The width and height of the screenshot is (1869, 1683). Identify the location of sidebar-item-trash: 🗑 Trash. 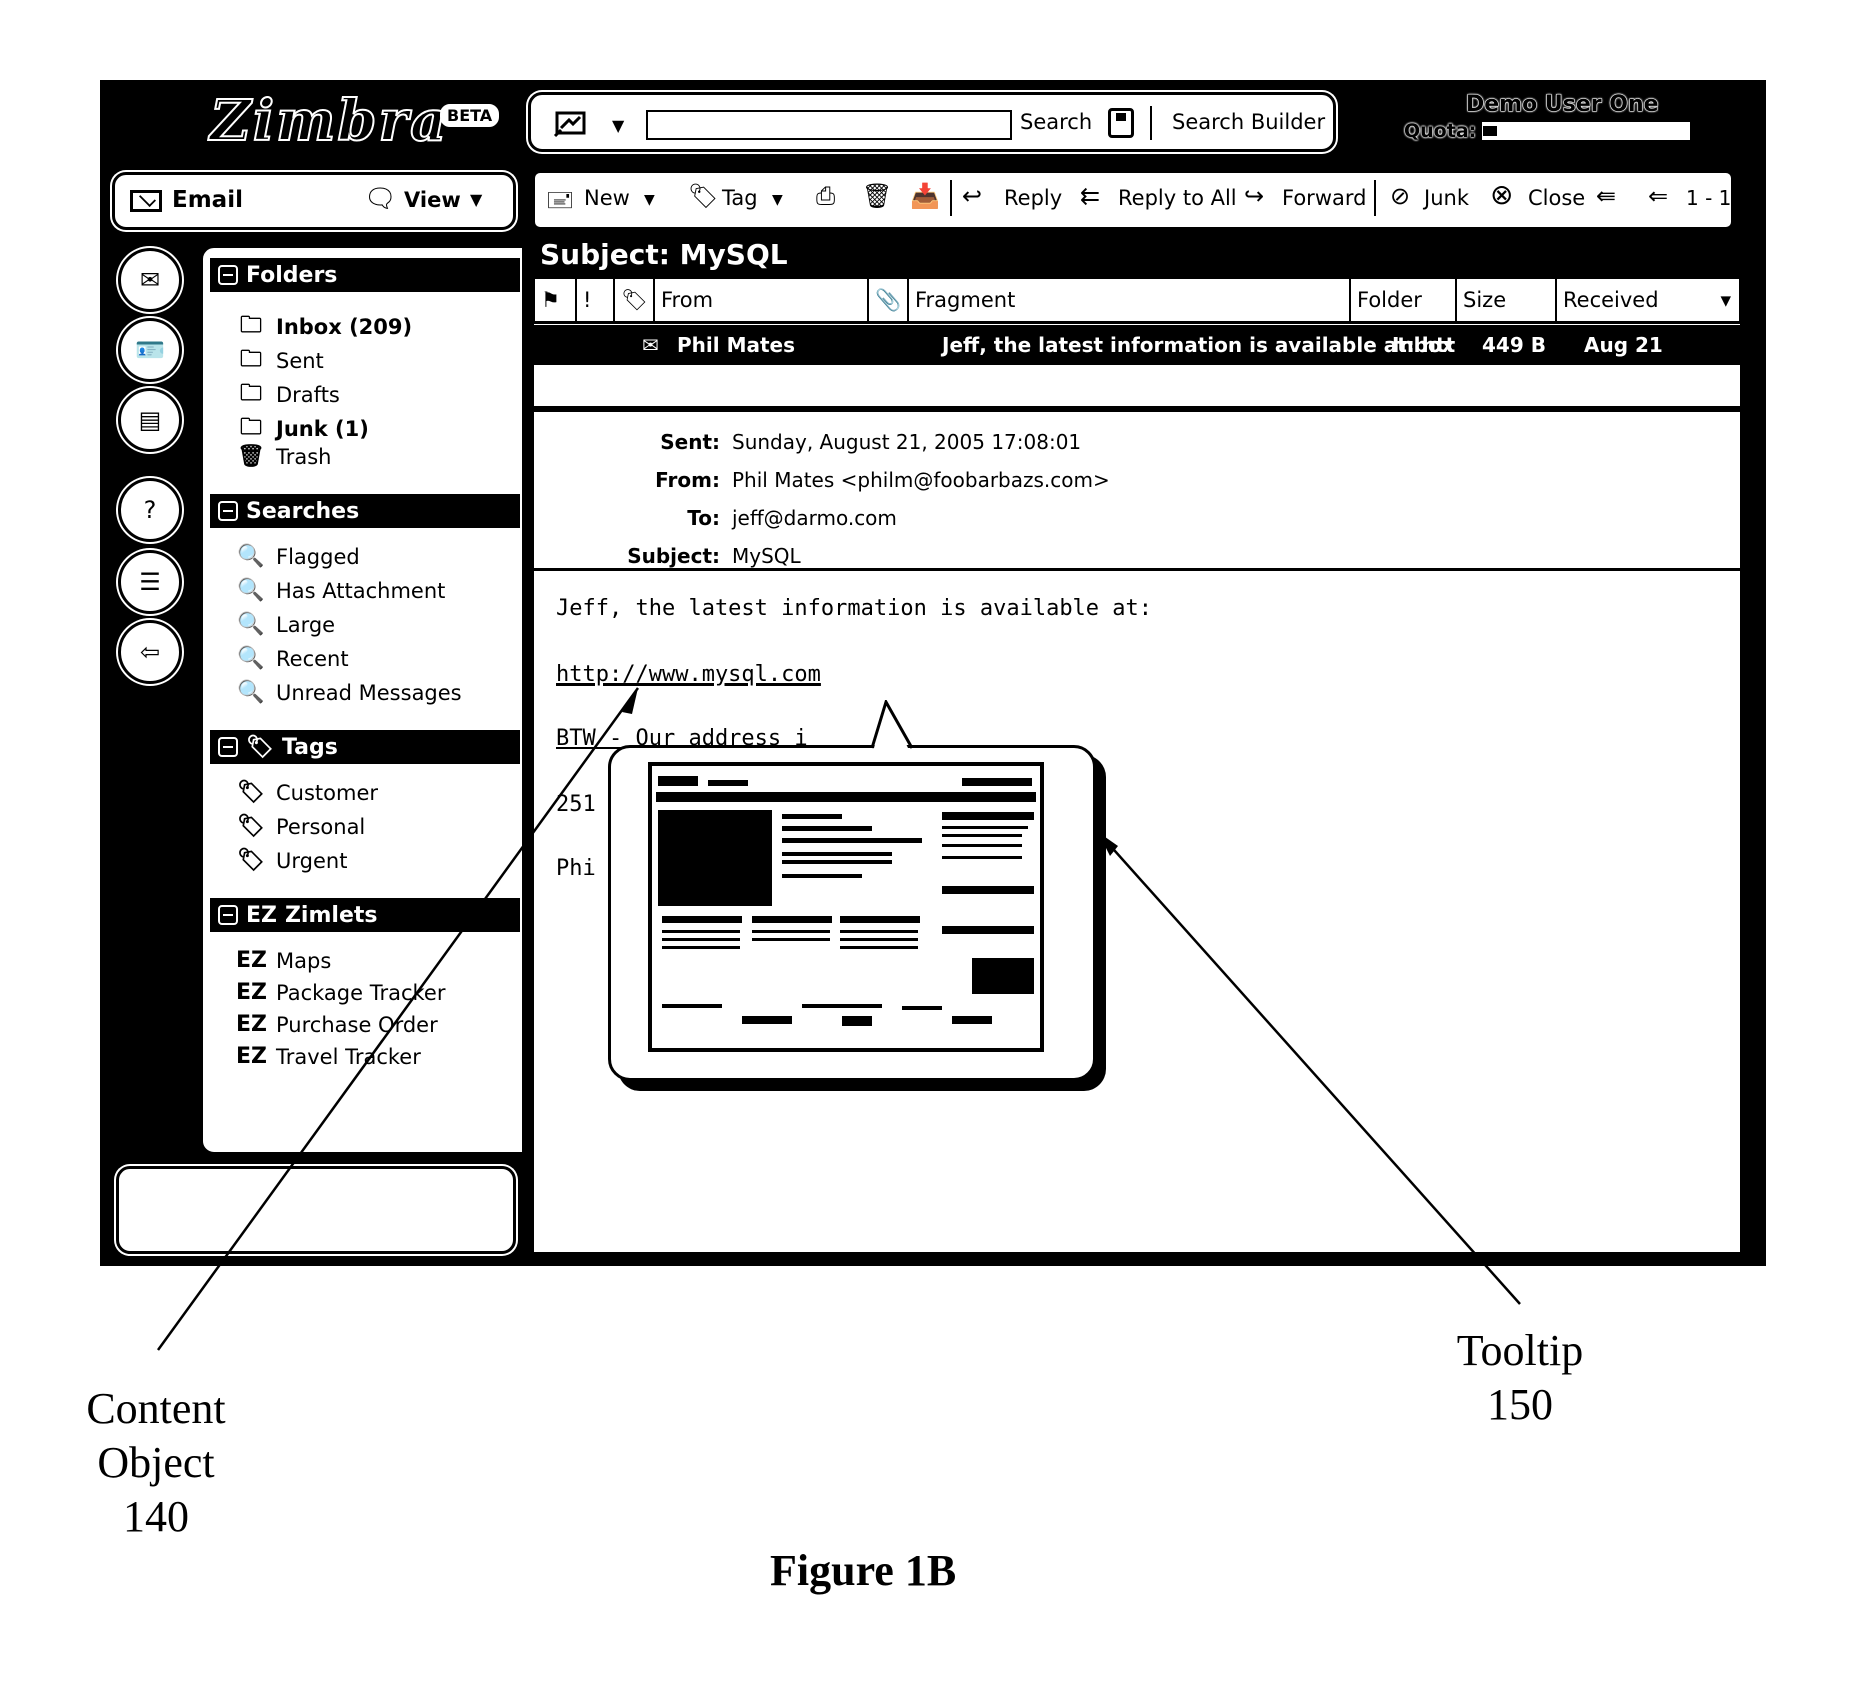
(283, 456).